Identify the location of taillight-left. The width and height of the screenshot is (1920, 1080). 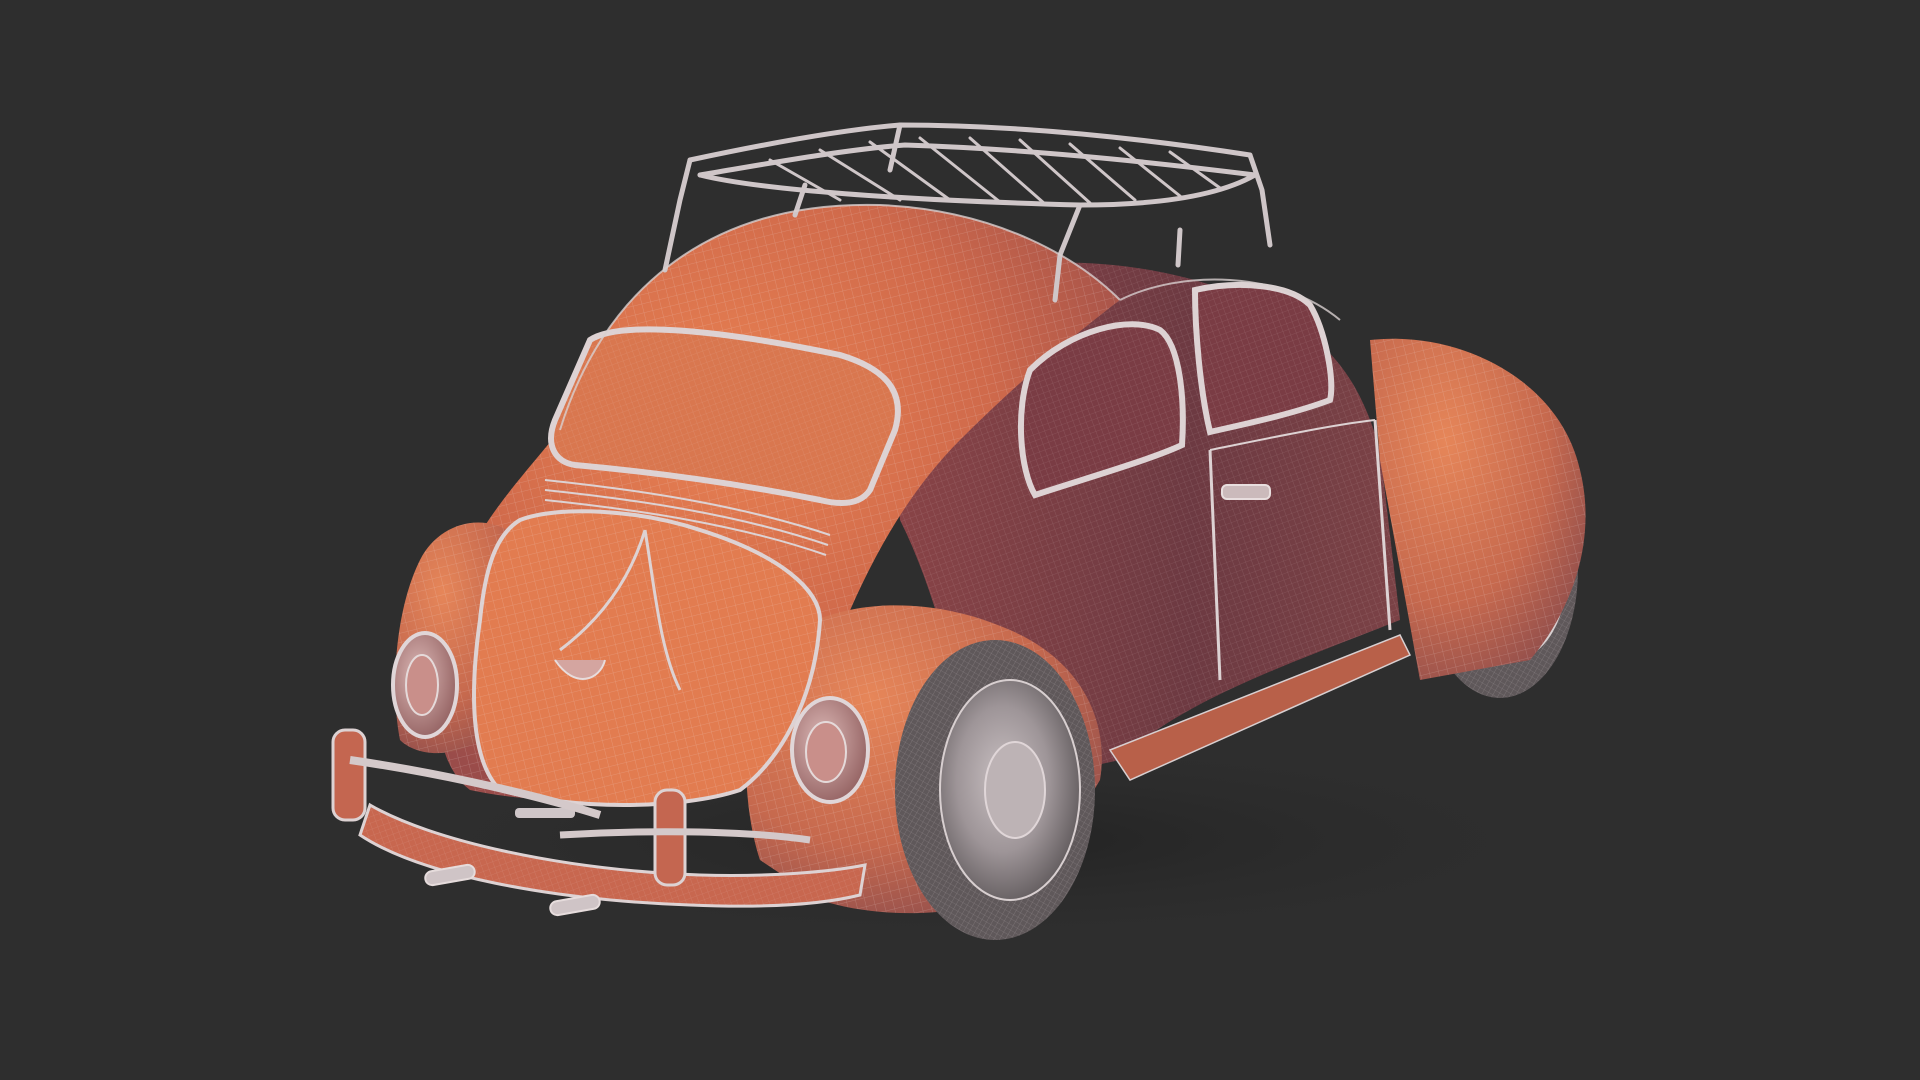
(425, 685).